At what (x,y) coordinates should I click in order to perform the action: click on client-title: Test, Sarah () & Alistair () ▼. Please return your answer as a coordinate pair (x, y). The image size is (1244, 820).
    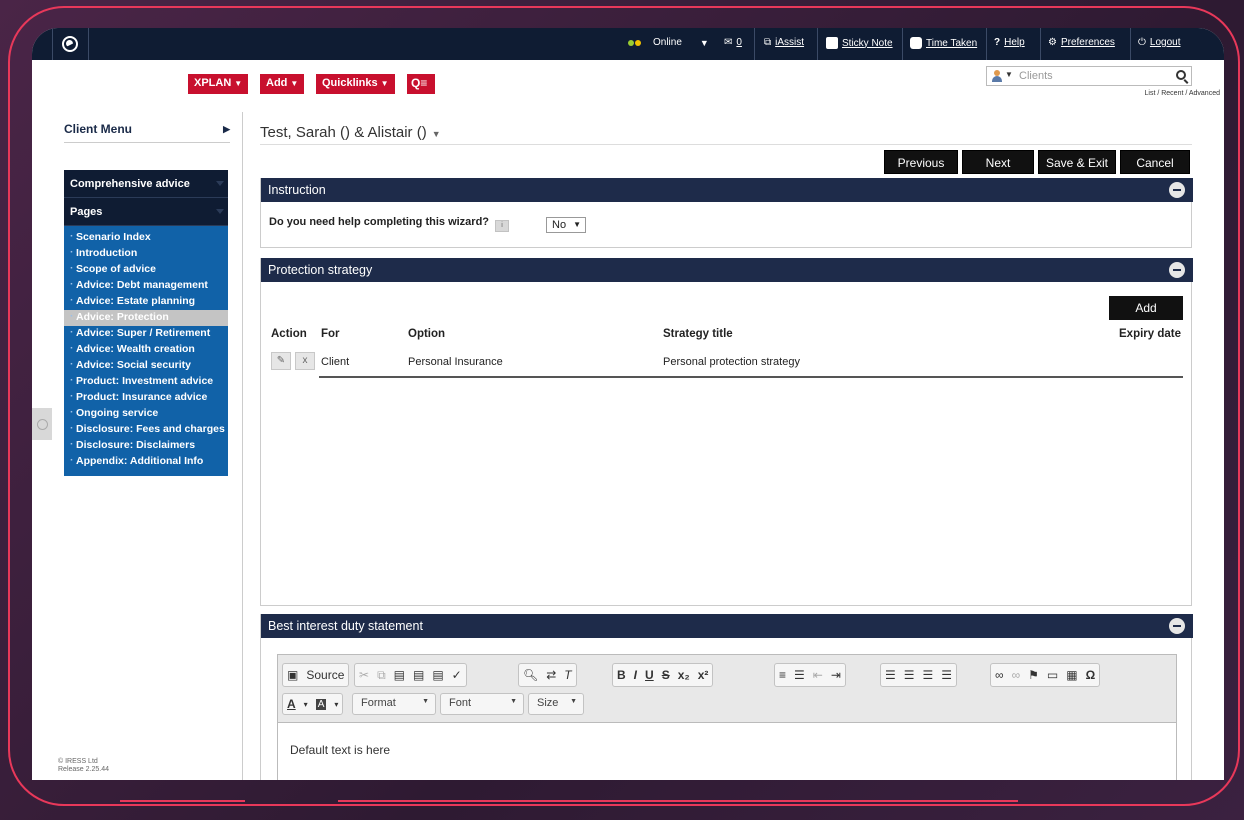
    Looking at the image, I should click on (350, 132).